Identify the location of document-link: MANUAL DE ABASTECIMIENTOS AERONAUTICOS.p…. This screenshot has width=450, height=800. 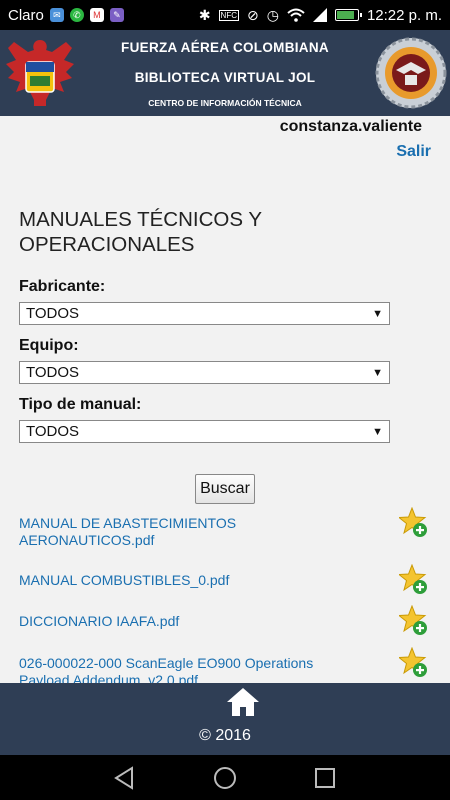
(184, 532).